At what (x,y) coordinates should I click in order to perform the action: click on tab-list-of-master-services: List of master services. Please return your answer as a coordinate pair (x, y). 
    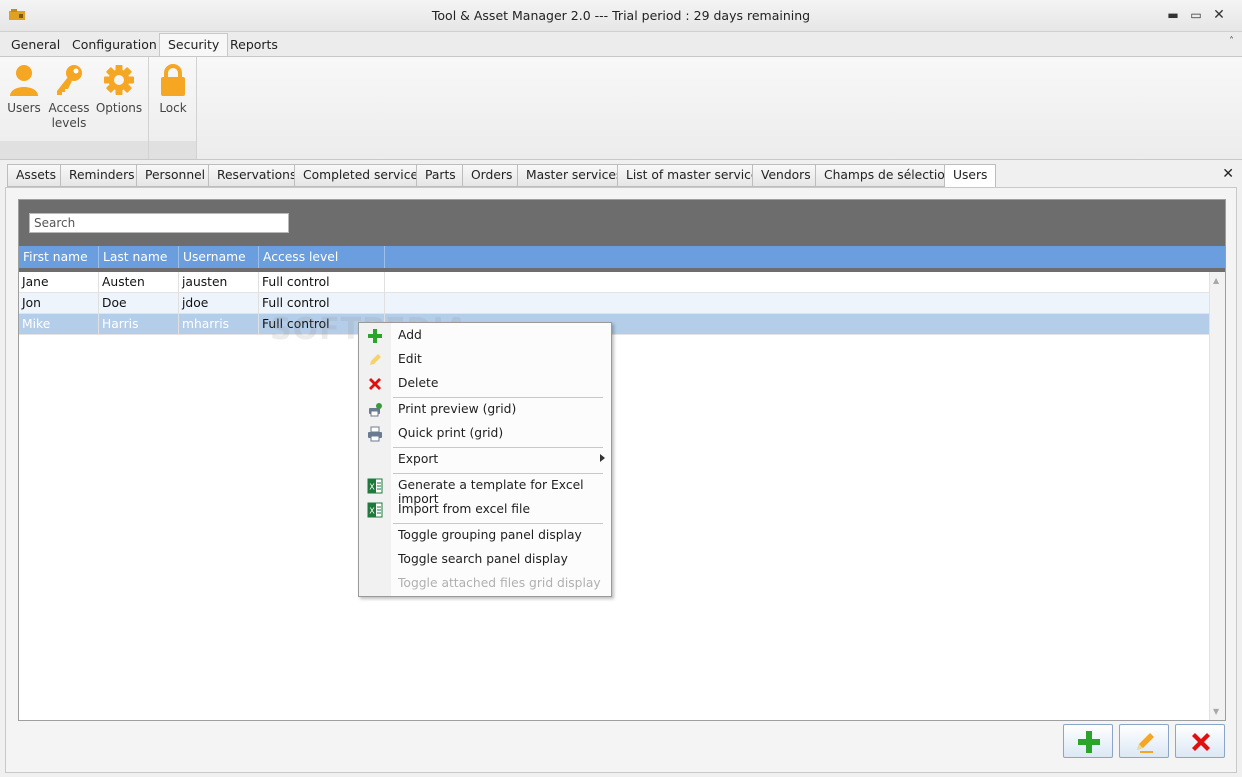
    Looking at the image, I should click on (695, 175).